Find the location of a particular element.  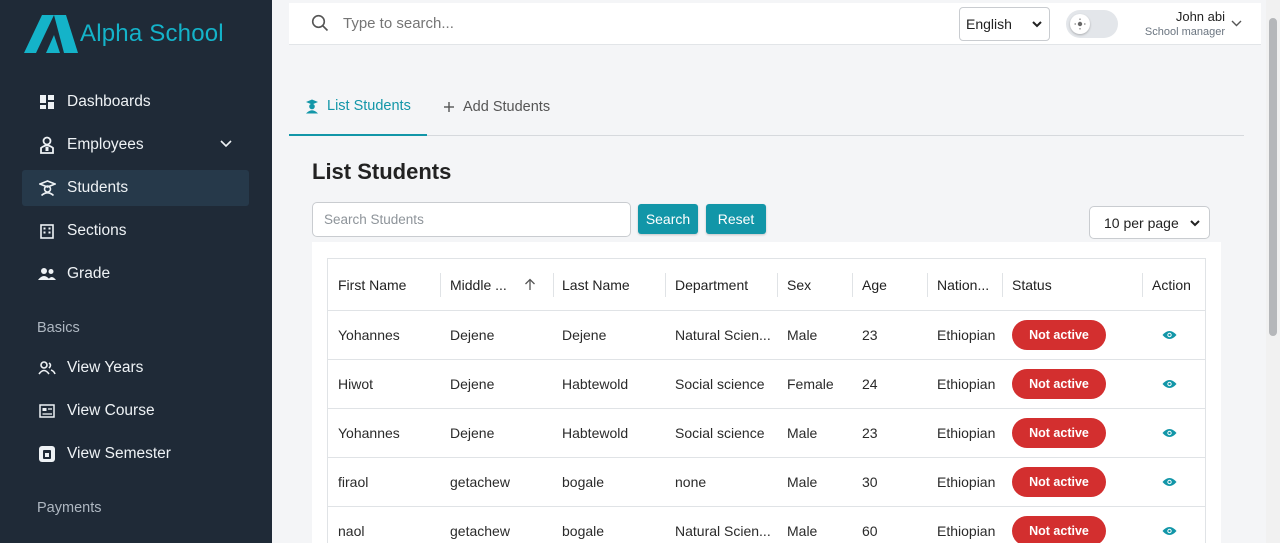

tab-label: Add Students is located at coordinates (507, 106).